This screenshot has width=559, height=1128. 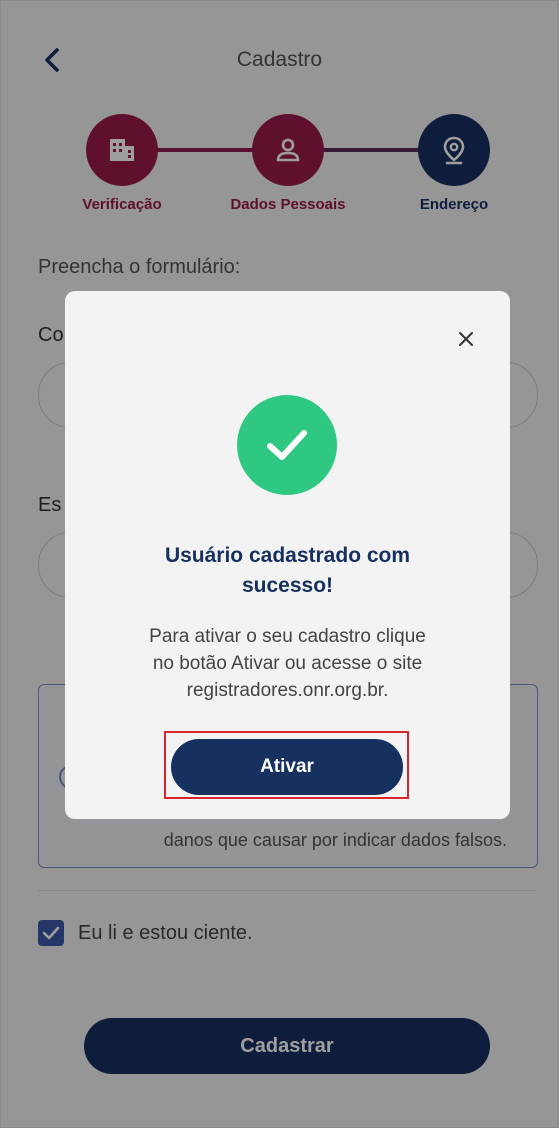 What do you see at coordinates (287, 571) in the screenshot?
I see `modal-title: Usuário cadastrado com sucesso!` at bounding box center [287, 571].